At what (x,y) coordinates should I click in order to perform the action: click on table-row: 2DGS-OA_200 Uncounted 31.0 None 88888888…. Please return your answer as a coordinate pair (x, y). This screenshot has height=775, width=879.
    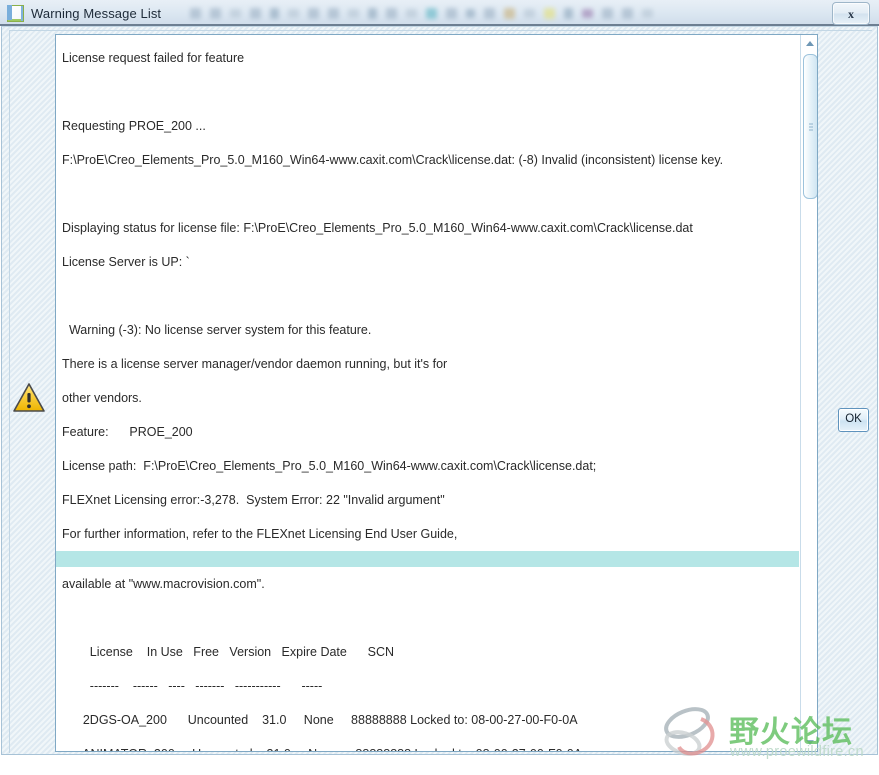
    Looking at the image, I should click on (320, 720).